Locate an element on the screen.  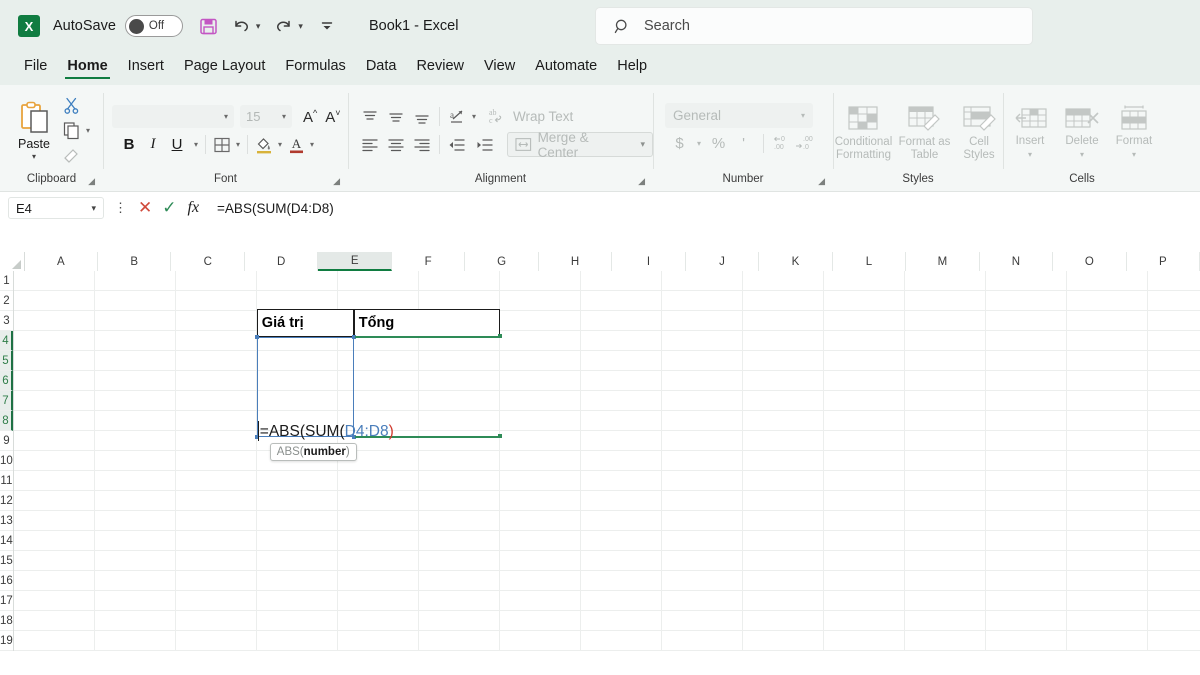
delete-cells-button: Delete ▾ is located at coordinates (1082, 133).